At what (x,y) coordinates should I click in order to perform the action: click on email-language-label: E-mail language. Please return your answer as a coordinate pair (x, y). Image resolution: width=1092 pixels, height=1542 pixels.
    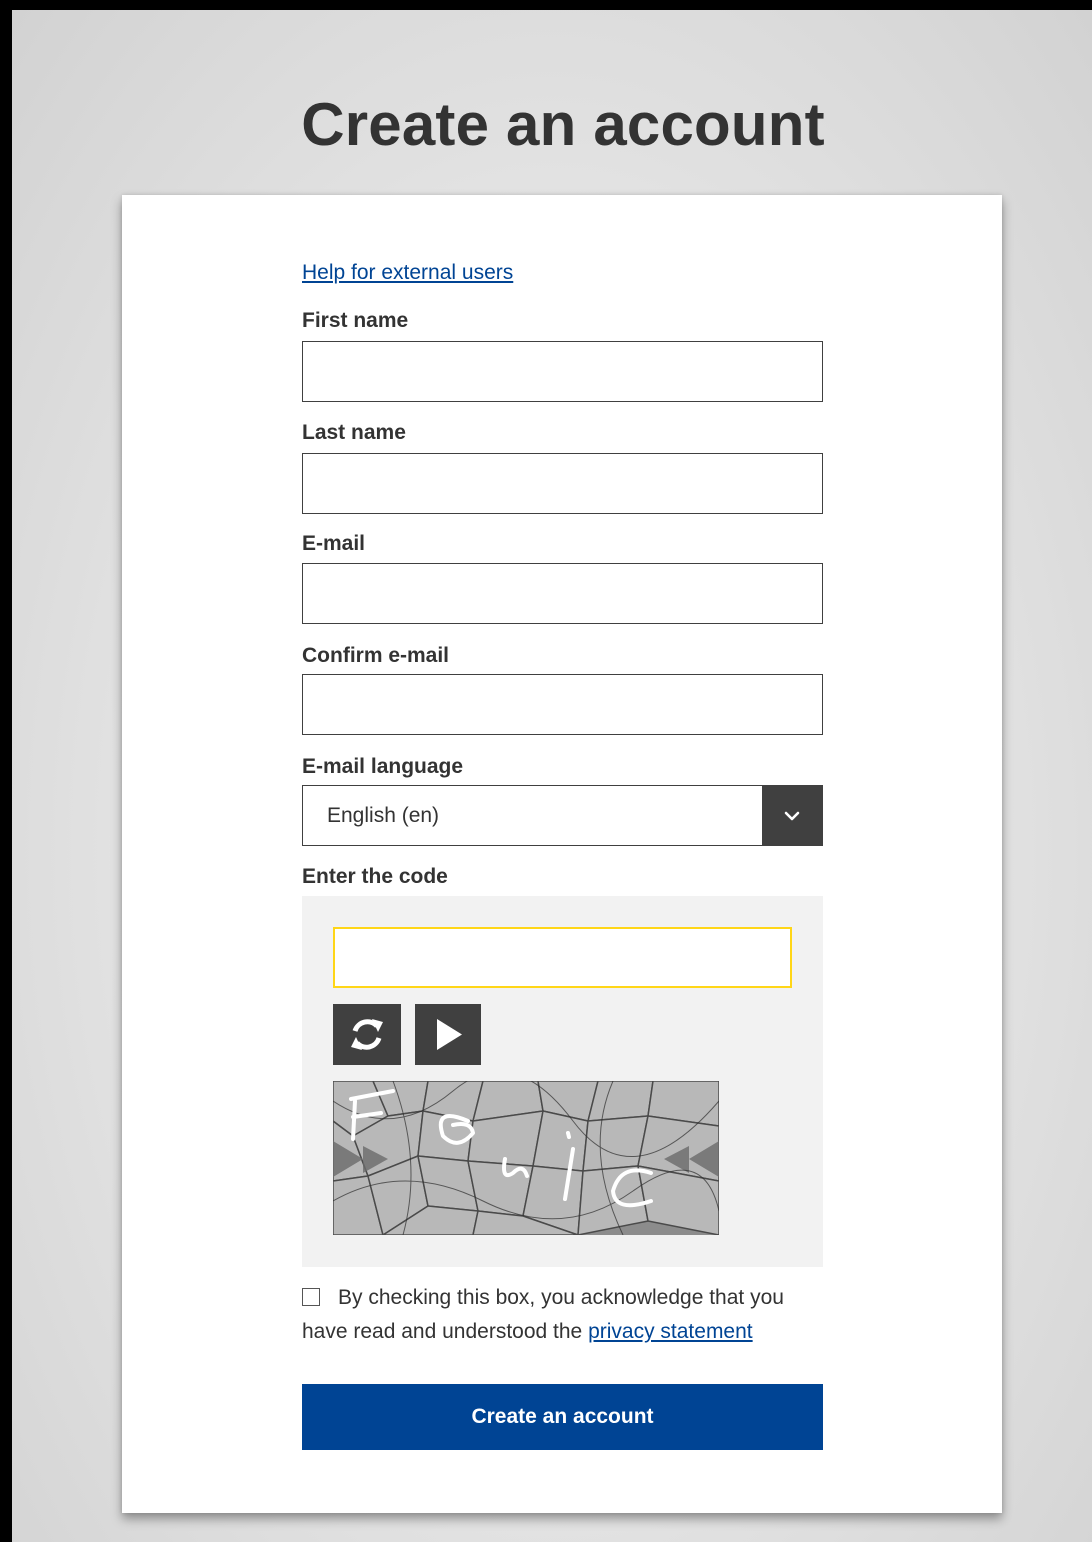
    Looking at the image, I should click on (383, 766).